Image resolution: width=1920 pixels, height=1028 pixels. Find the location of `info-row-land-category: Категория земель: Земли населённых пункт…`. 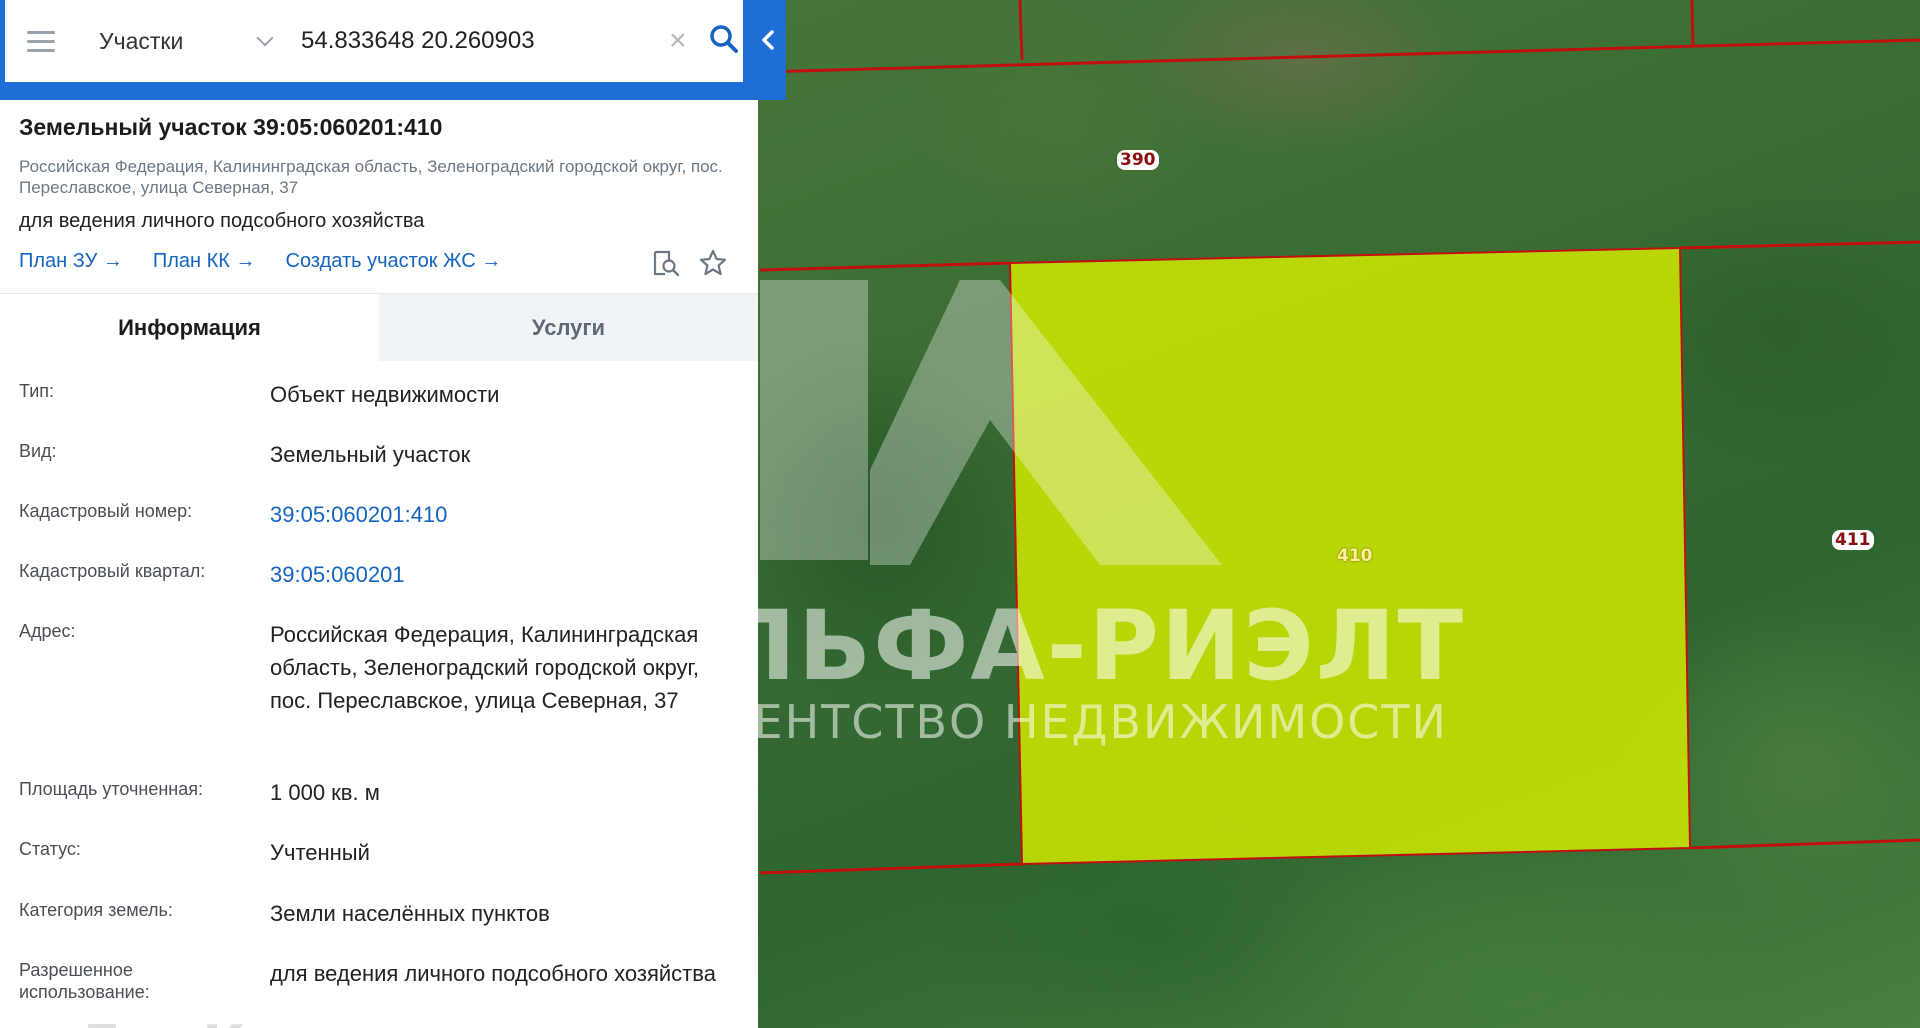

info-row-land-category: Категория земель: Земли населённых пункт… is located at coordinates (379, 911).